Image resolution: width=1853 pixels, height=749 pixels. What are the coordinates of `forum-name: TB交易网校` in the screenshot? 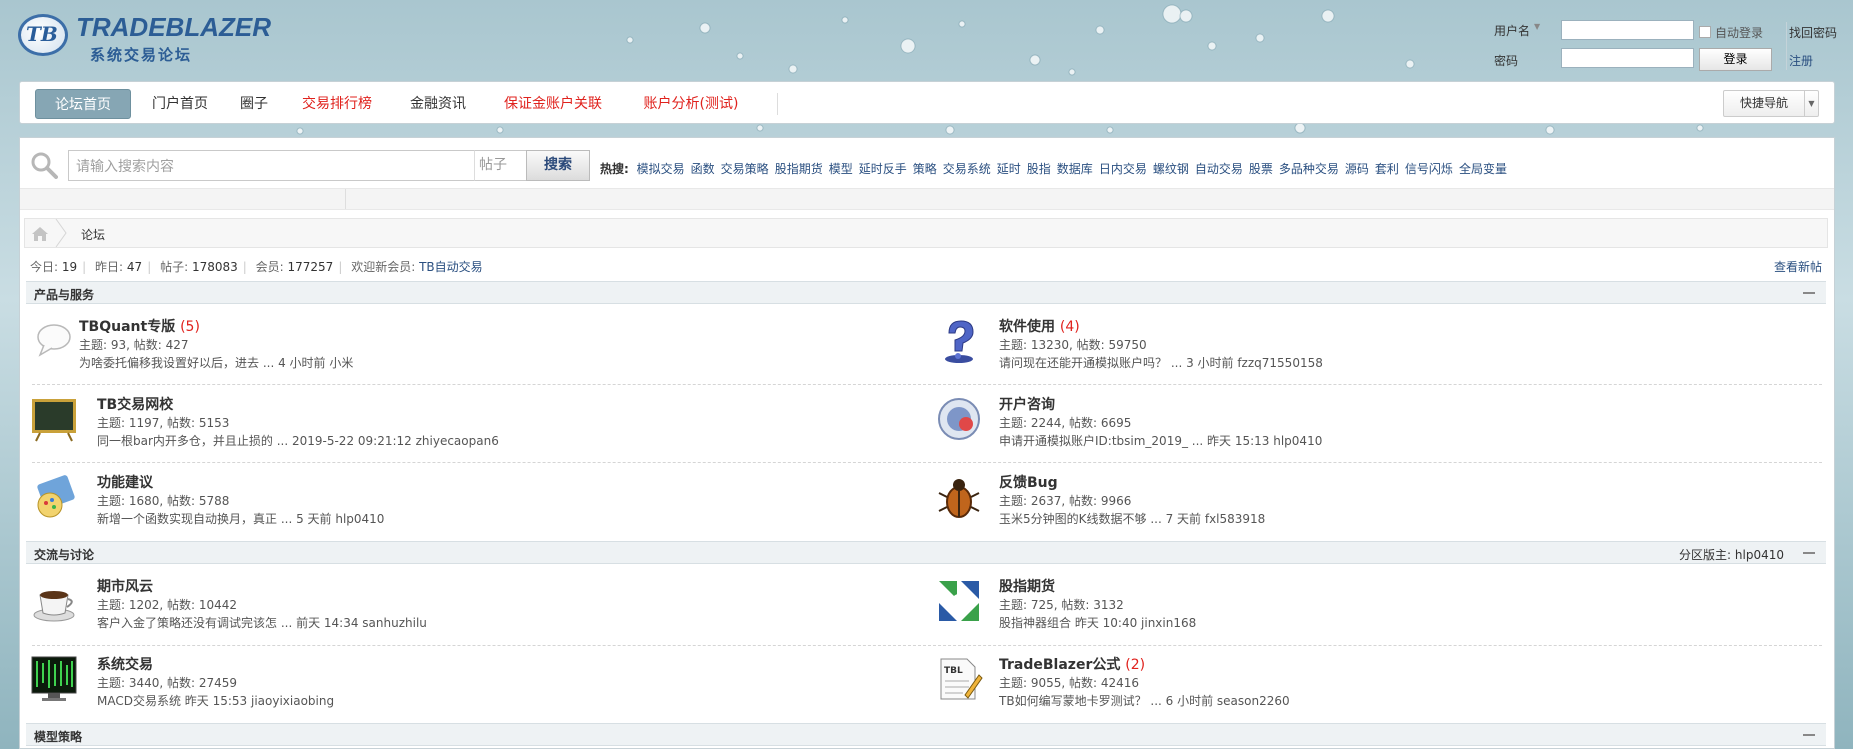 It's located at (135, 404).